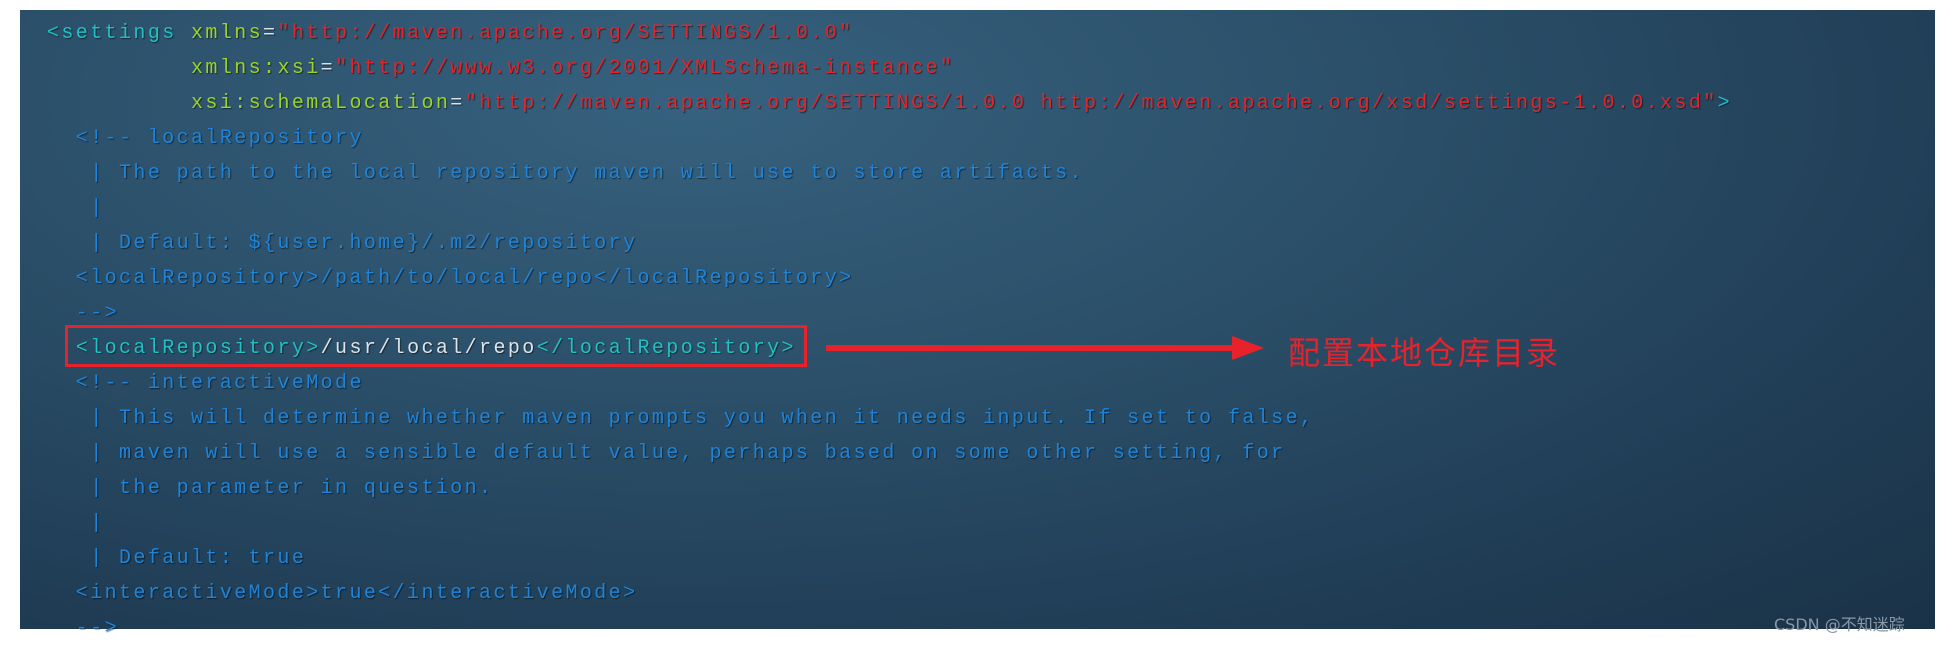 This screenshot has width=1959, height=646. Describe the element at coordinates (119, 33) in the screenshot. I see `code-token-tag: <settings` at that location.